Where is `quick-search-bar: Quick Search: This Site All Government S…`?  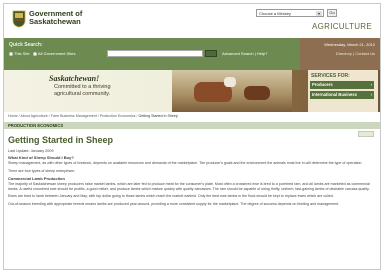 quick-search-bar: Quick Search: This Site All Government S… is located at coordinates (192, 54).